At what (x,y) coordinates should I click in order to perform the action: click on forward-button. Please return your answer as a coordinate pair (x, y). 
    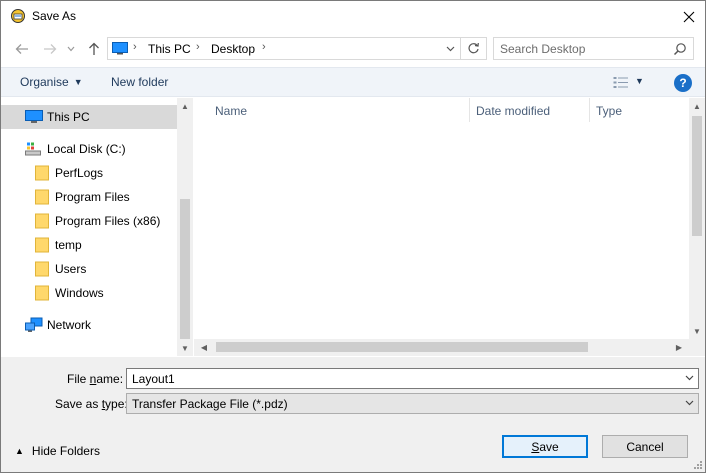
    Looking at the image, I should click on (50, 49).